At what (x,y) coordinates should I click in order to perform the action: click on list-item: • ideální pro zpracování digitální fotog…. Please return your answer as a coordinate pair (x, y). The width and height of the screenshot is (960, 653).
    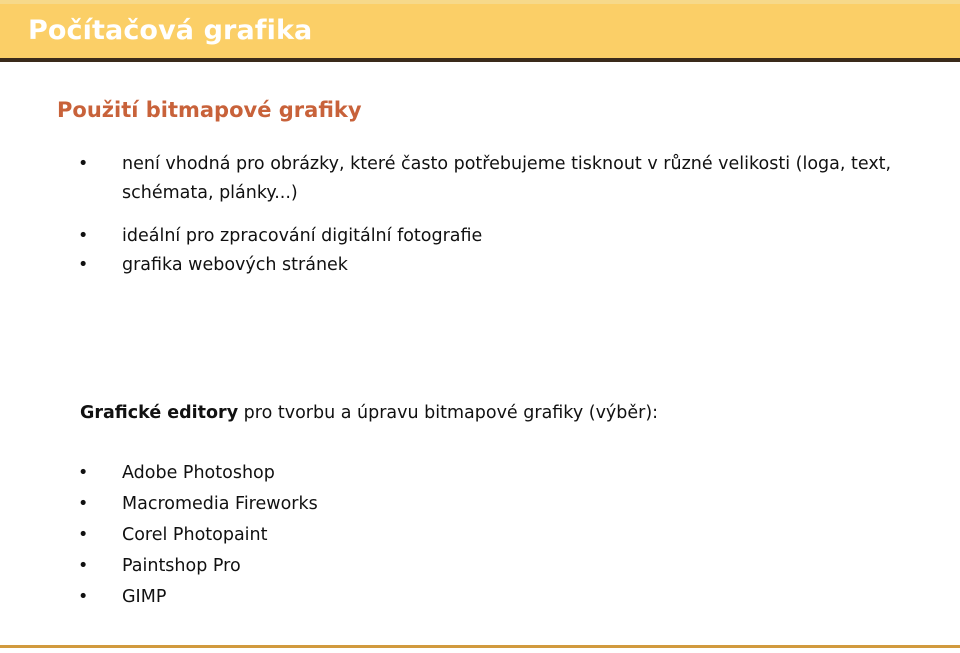
    Looking at the image, I should click on (480, 236).